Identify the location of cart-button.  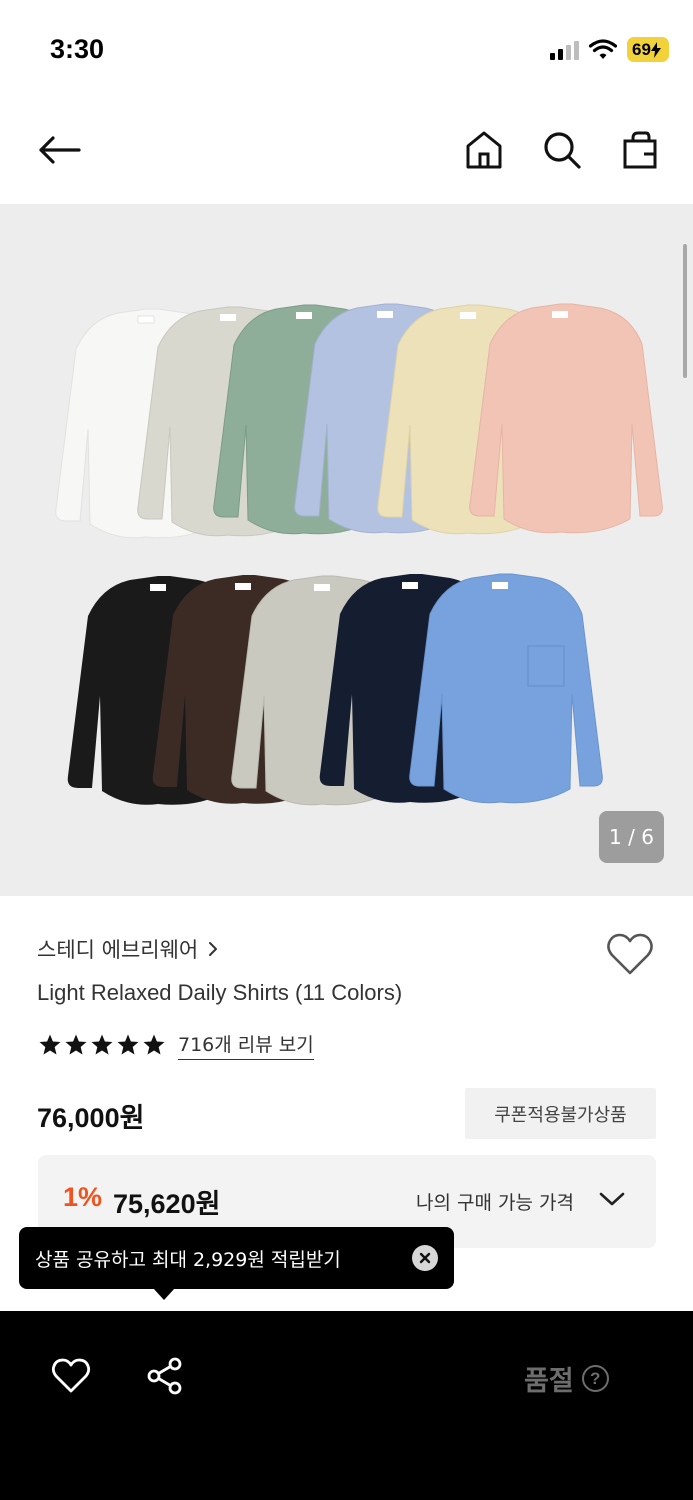
(640, 150).